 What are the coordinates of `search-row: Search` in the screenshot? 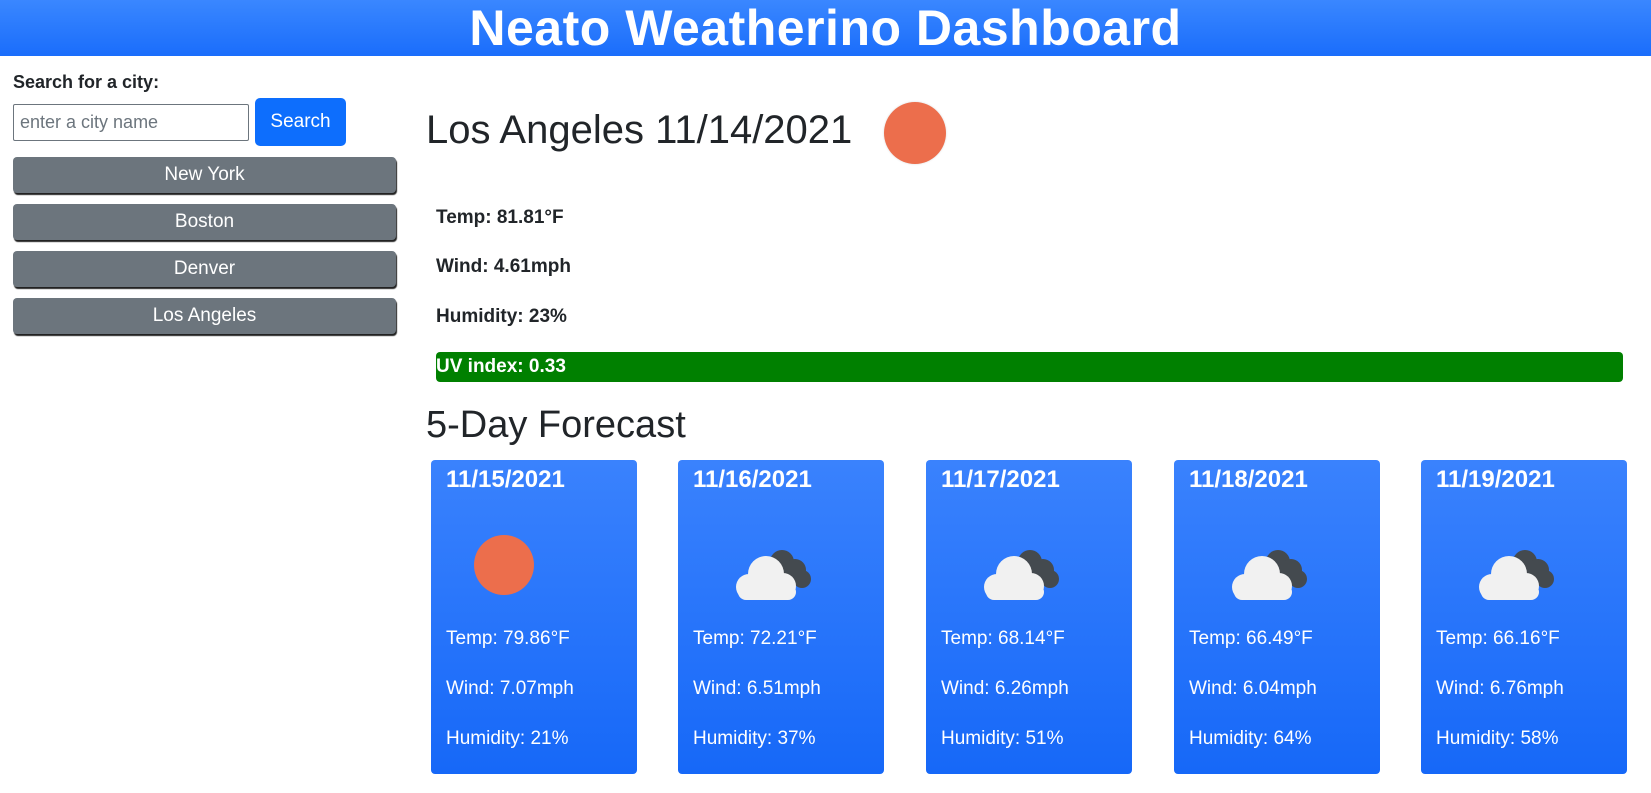 It's located at (204, 122).